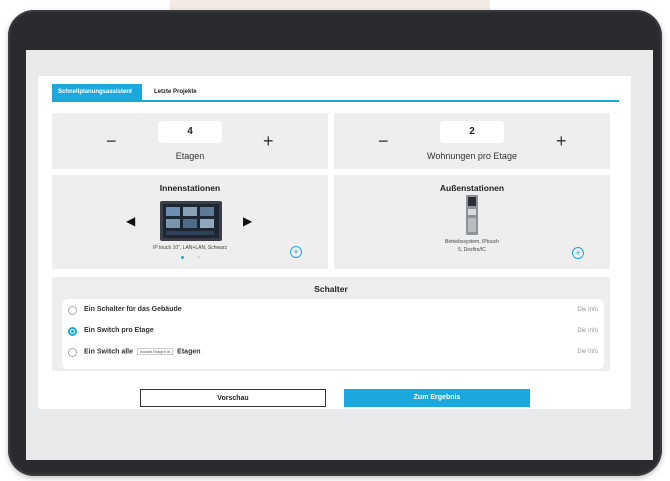 The height and width of the screenshot is (481, 670). What do you see at coordinates (72, 352) in the screenshot?
I see `radio-every-n-floors` at bounding box center [72, 352].